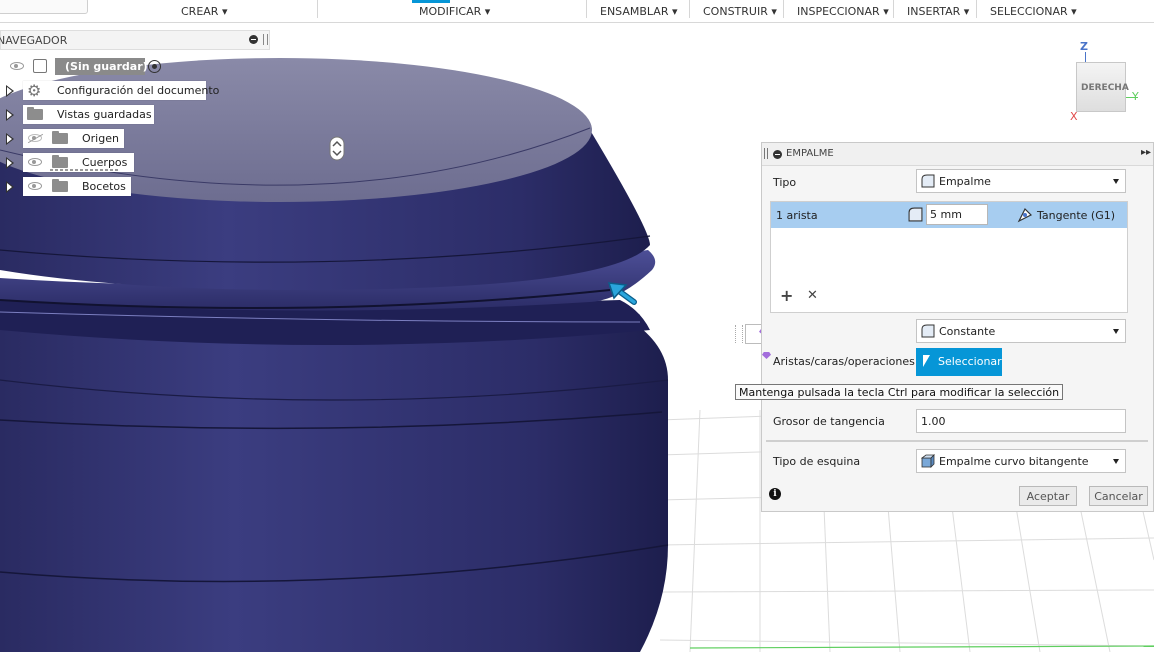 The width and height of the screenshot is (1154, 652). Describe the element at coordinates (928, 331) in the screenshot. I see `constant-radius-icon` at that location.